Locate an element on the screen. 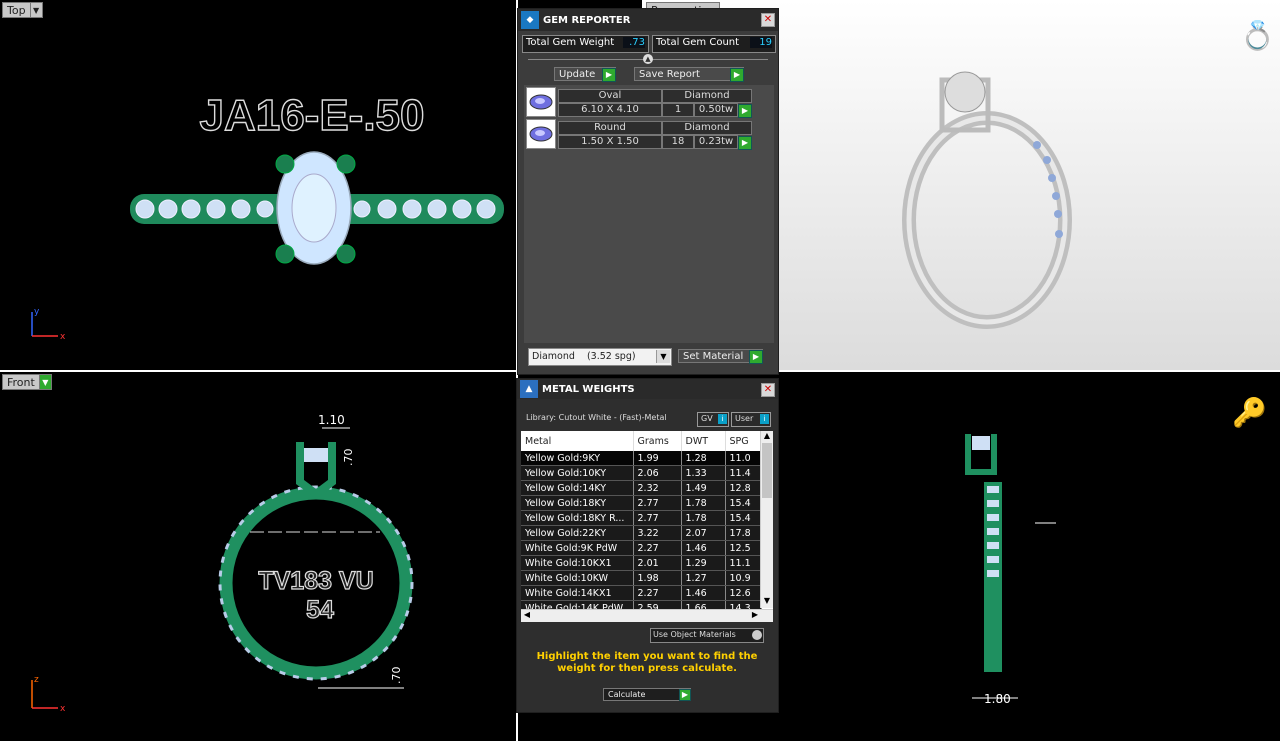 This screenshot has width=1280, height=741. ring-front-view: TV183 VU 54 1.10 .70 .70 z x is located at coordinates (222, 563).